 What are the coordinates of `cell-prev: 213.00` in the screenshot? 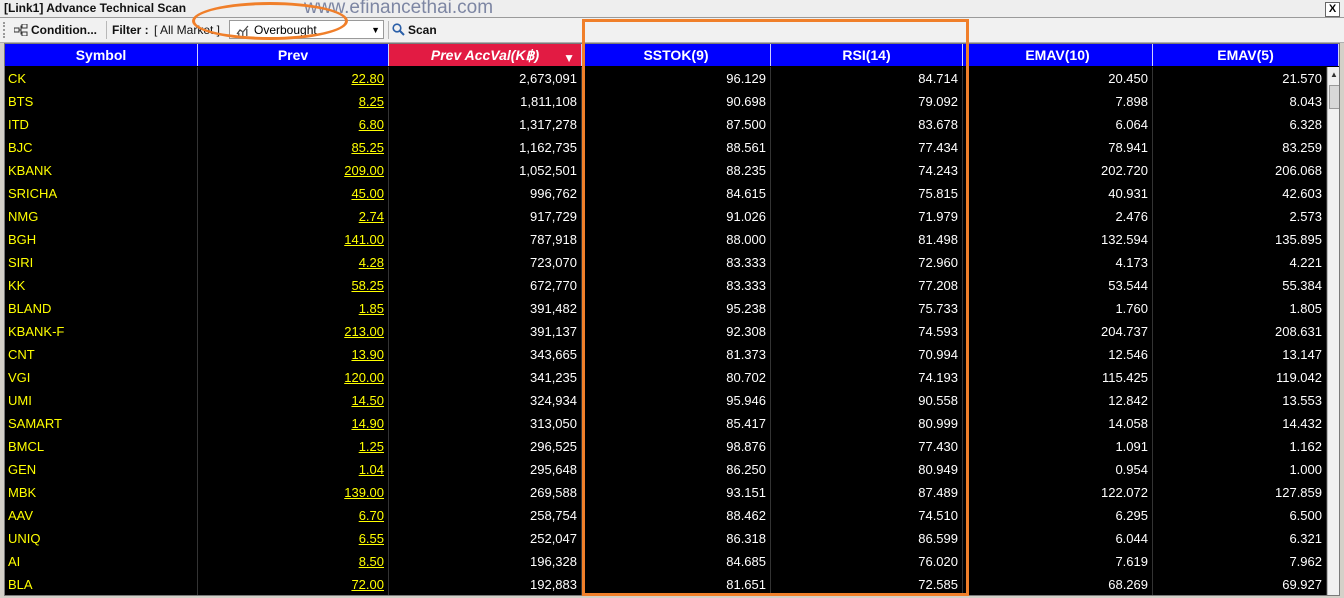 It's located at (293, 331).